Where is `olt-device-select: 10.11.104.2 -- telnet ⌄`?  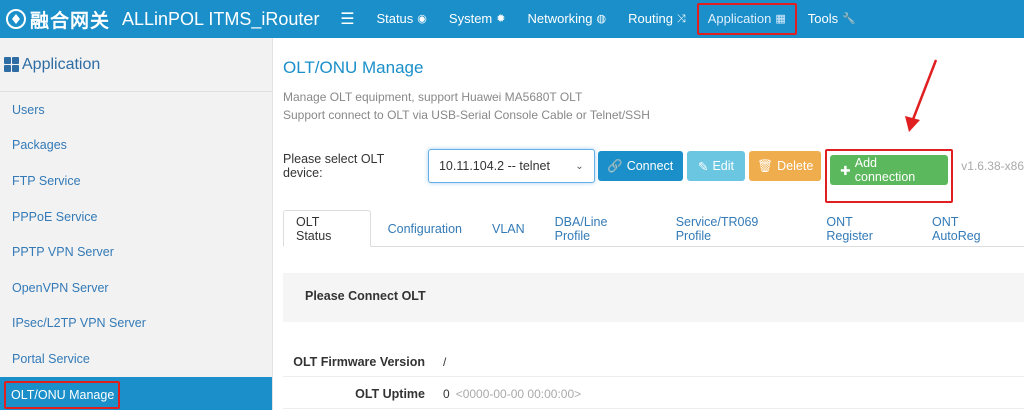 olt-device-select: 10.11.104.2 -- telnet ⌄ is located at coordinates (511, 166).